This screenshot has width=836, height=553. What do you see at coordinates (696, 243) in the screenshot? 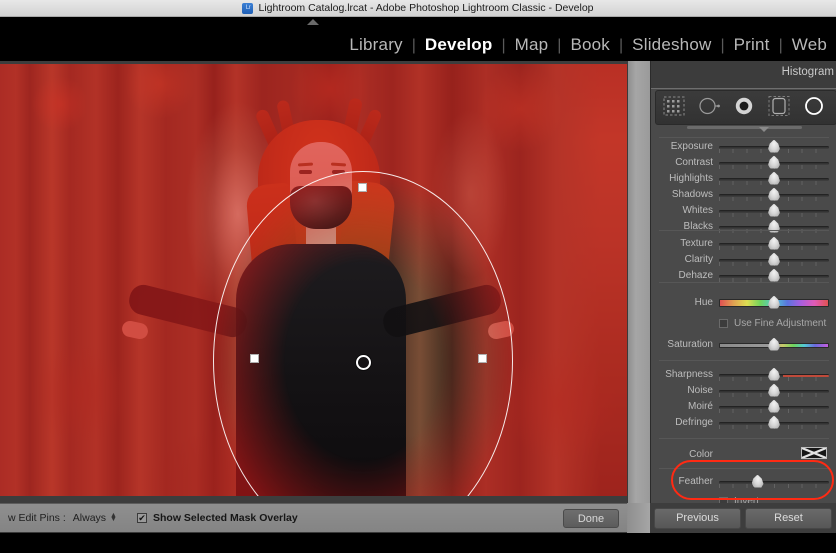
I see `slider-label: Texture` at bounding box center [696, 243].